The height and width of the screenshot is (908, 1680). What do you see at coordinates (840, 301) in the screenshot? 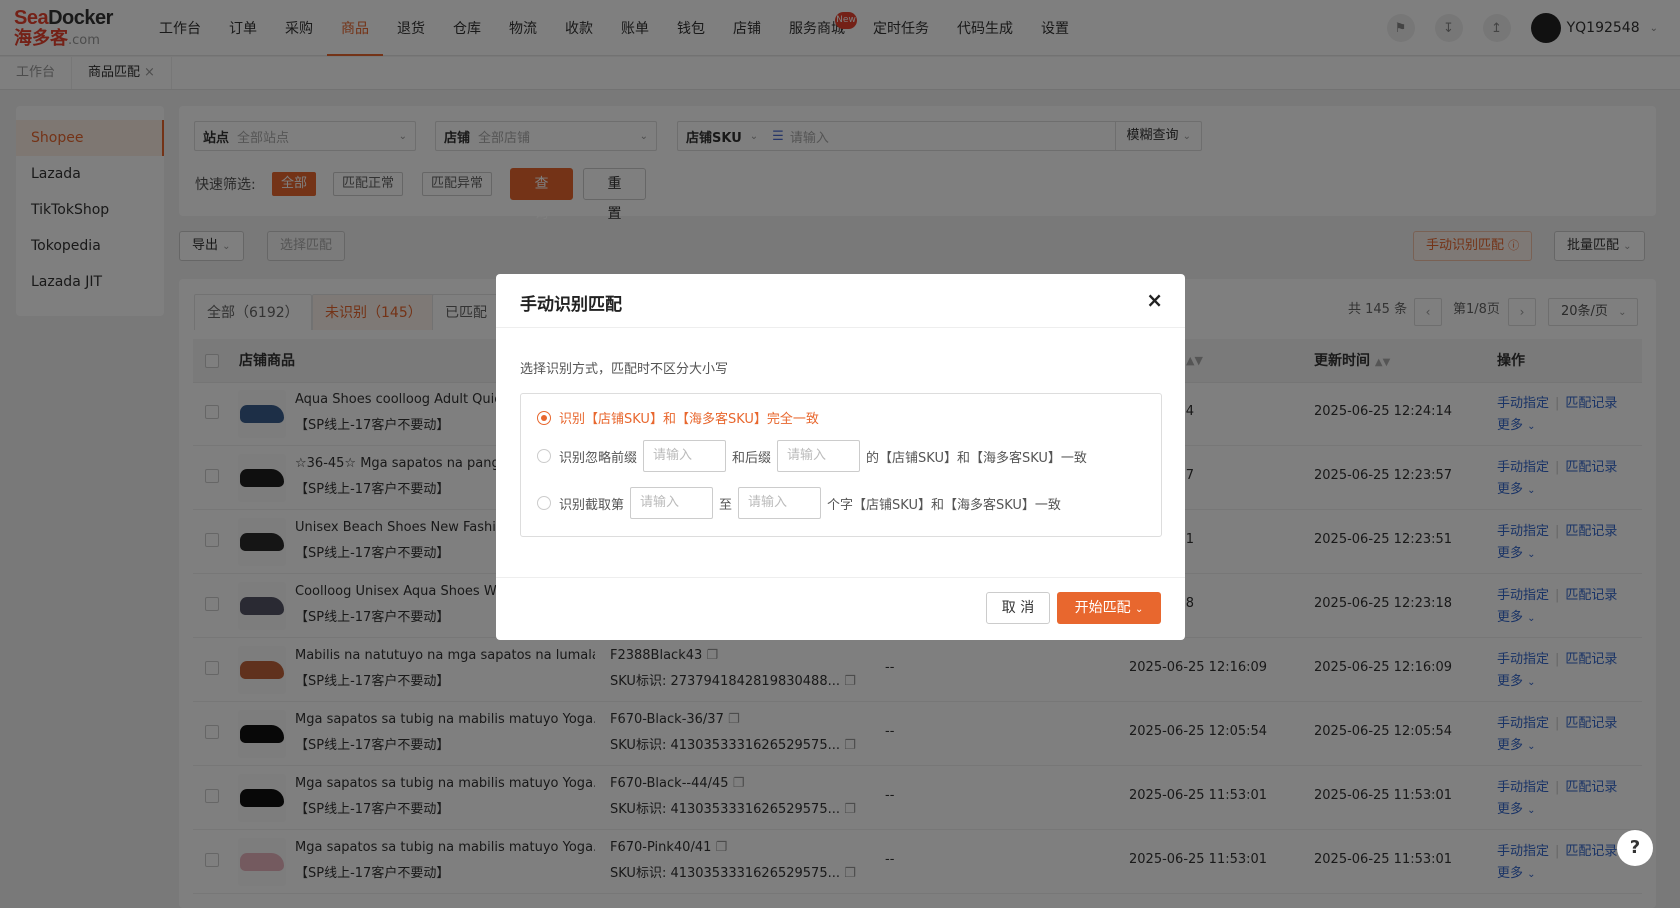
I see `dialog-header: 手动识别匹配 ×` at bounding box center [840, 301].